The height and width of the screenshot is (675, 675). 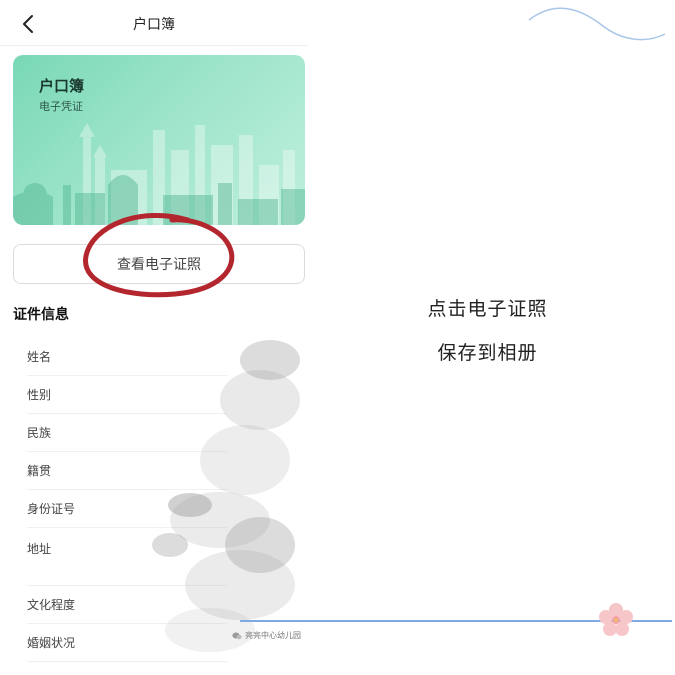 What do you see at coordinates (159, 174) in the screenshot?
I see `city-skyline-illustration` at bounding box center [159, 174].